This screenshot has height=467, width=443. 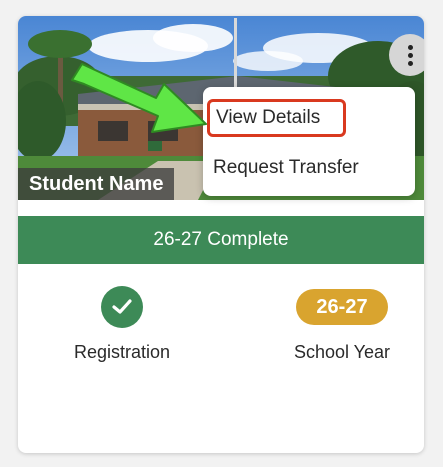 I want to click on pointer-arrow-icon, so click(x=139, y=98).